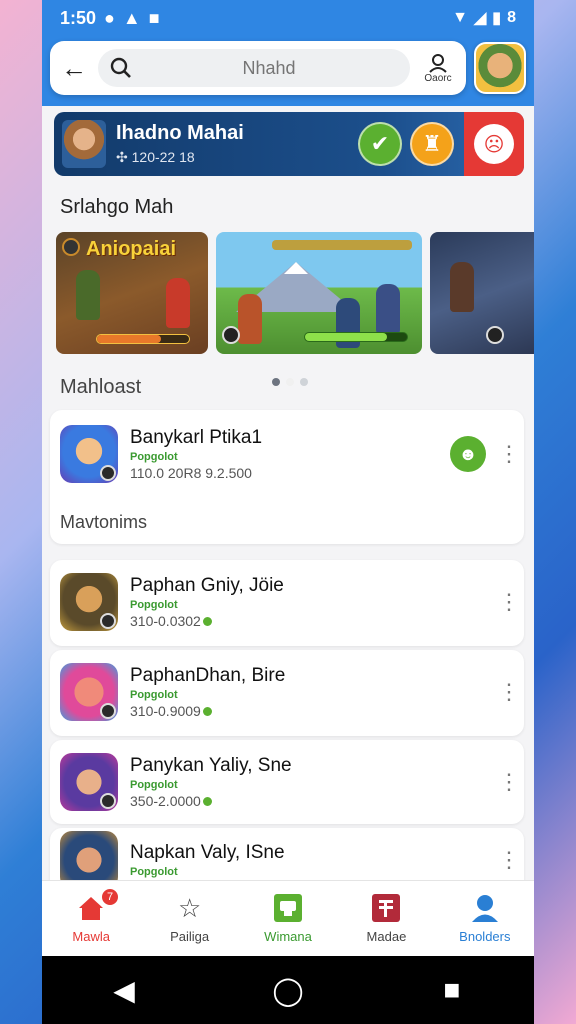  I want to click on shield-icon: ✔, so click(380, 144).